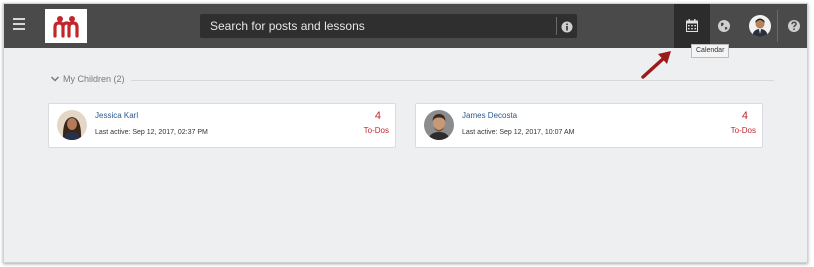 The width and height of the screenshot is (814, 267). What do you see at coordinates (794, 26) in the screenshot?
I see `help-icon` at bounding box center [794, 26].